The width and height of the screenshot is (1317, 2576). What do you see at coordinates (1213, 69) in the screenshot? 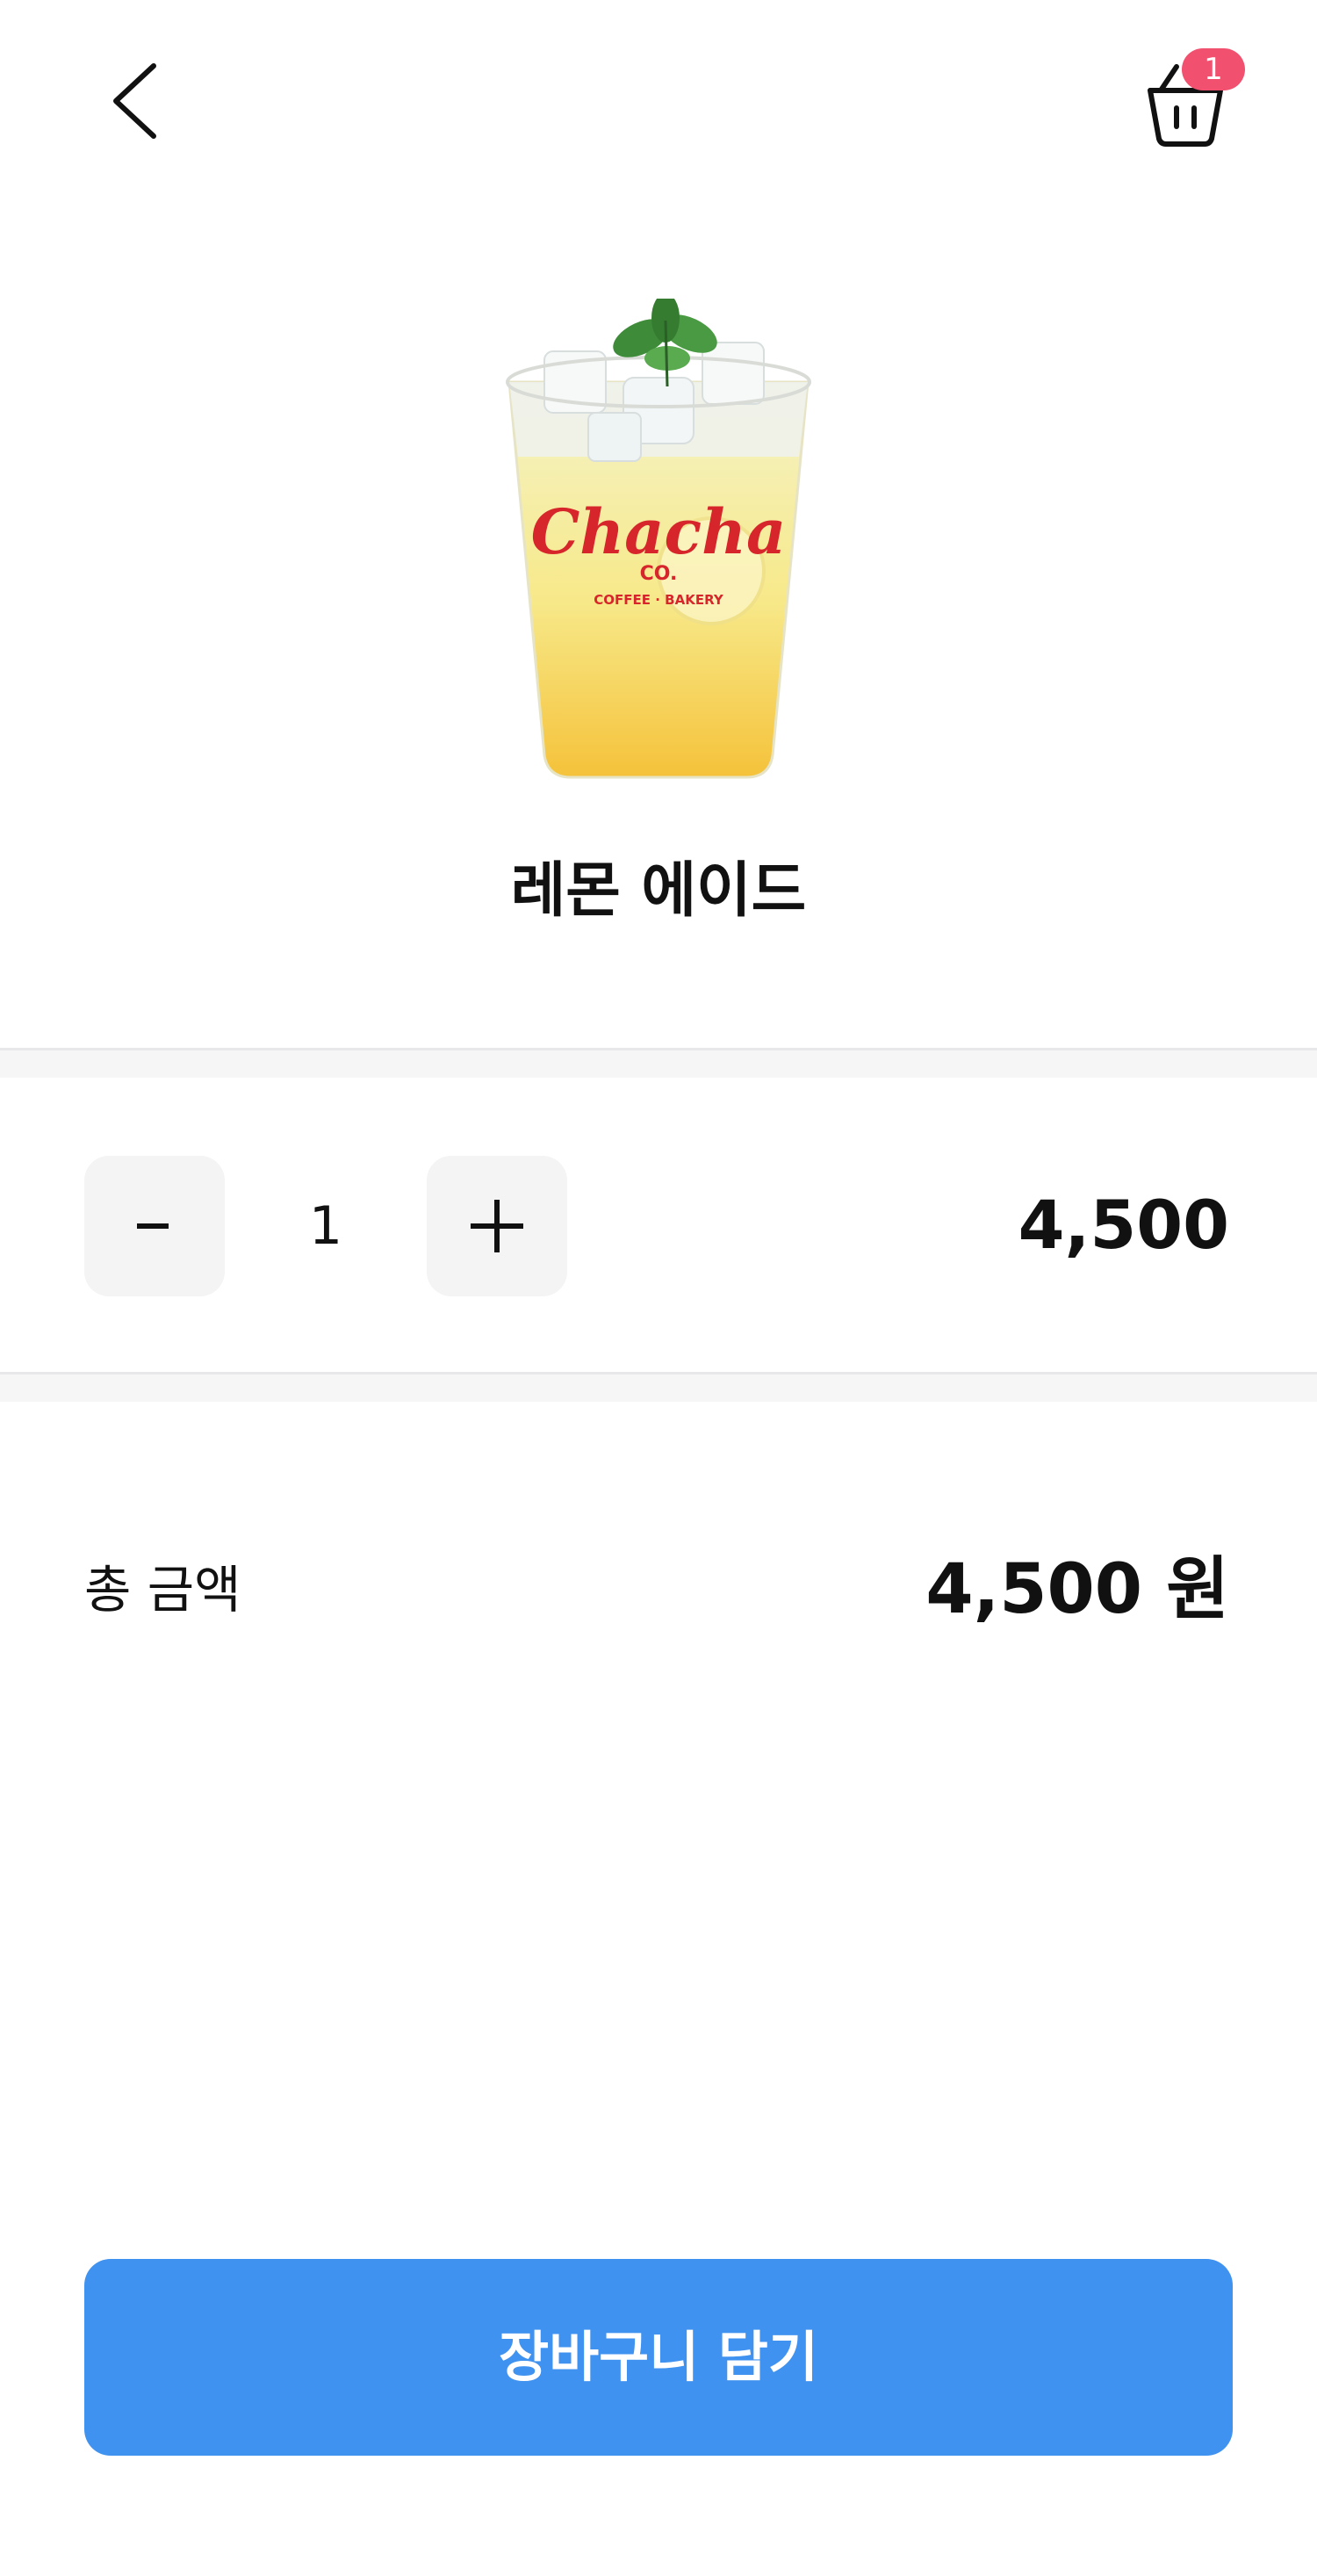
I see `cart-count-badge: 1` at bounding box center [1213, 69].